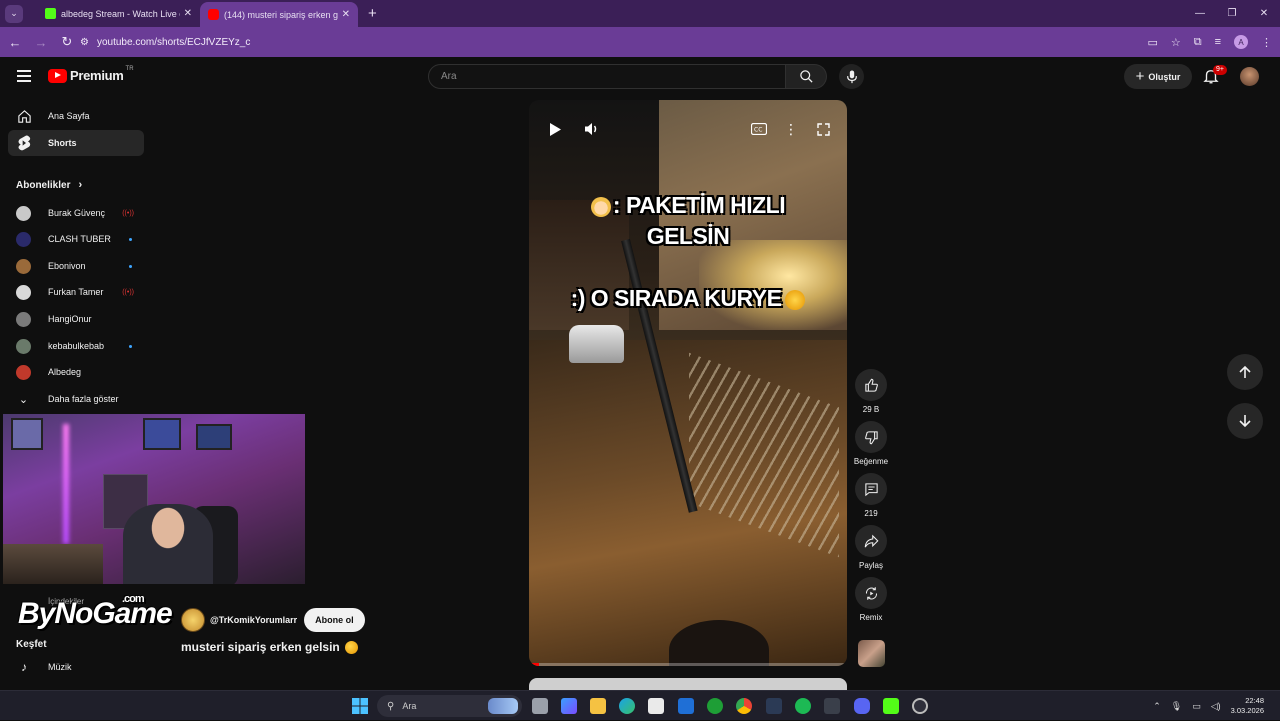 Image resolution: width=1280 pixels, height=721 pixels. I want to click on mail-icon, so click(686, 706).